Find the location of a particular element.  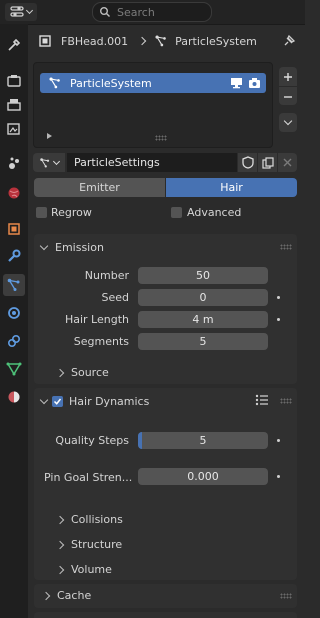

camera-icon is located at coordinates (254, 83).